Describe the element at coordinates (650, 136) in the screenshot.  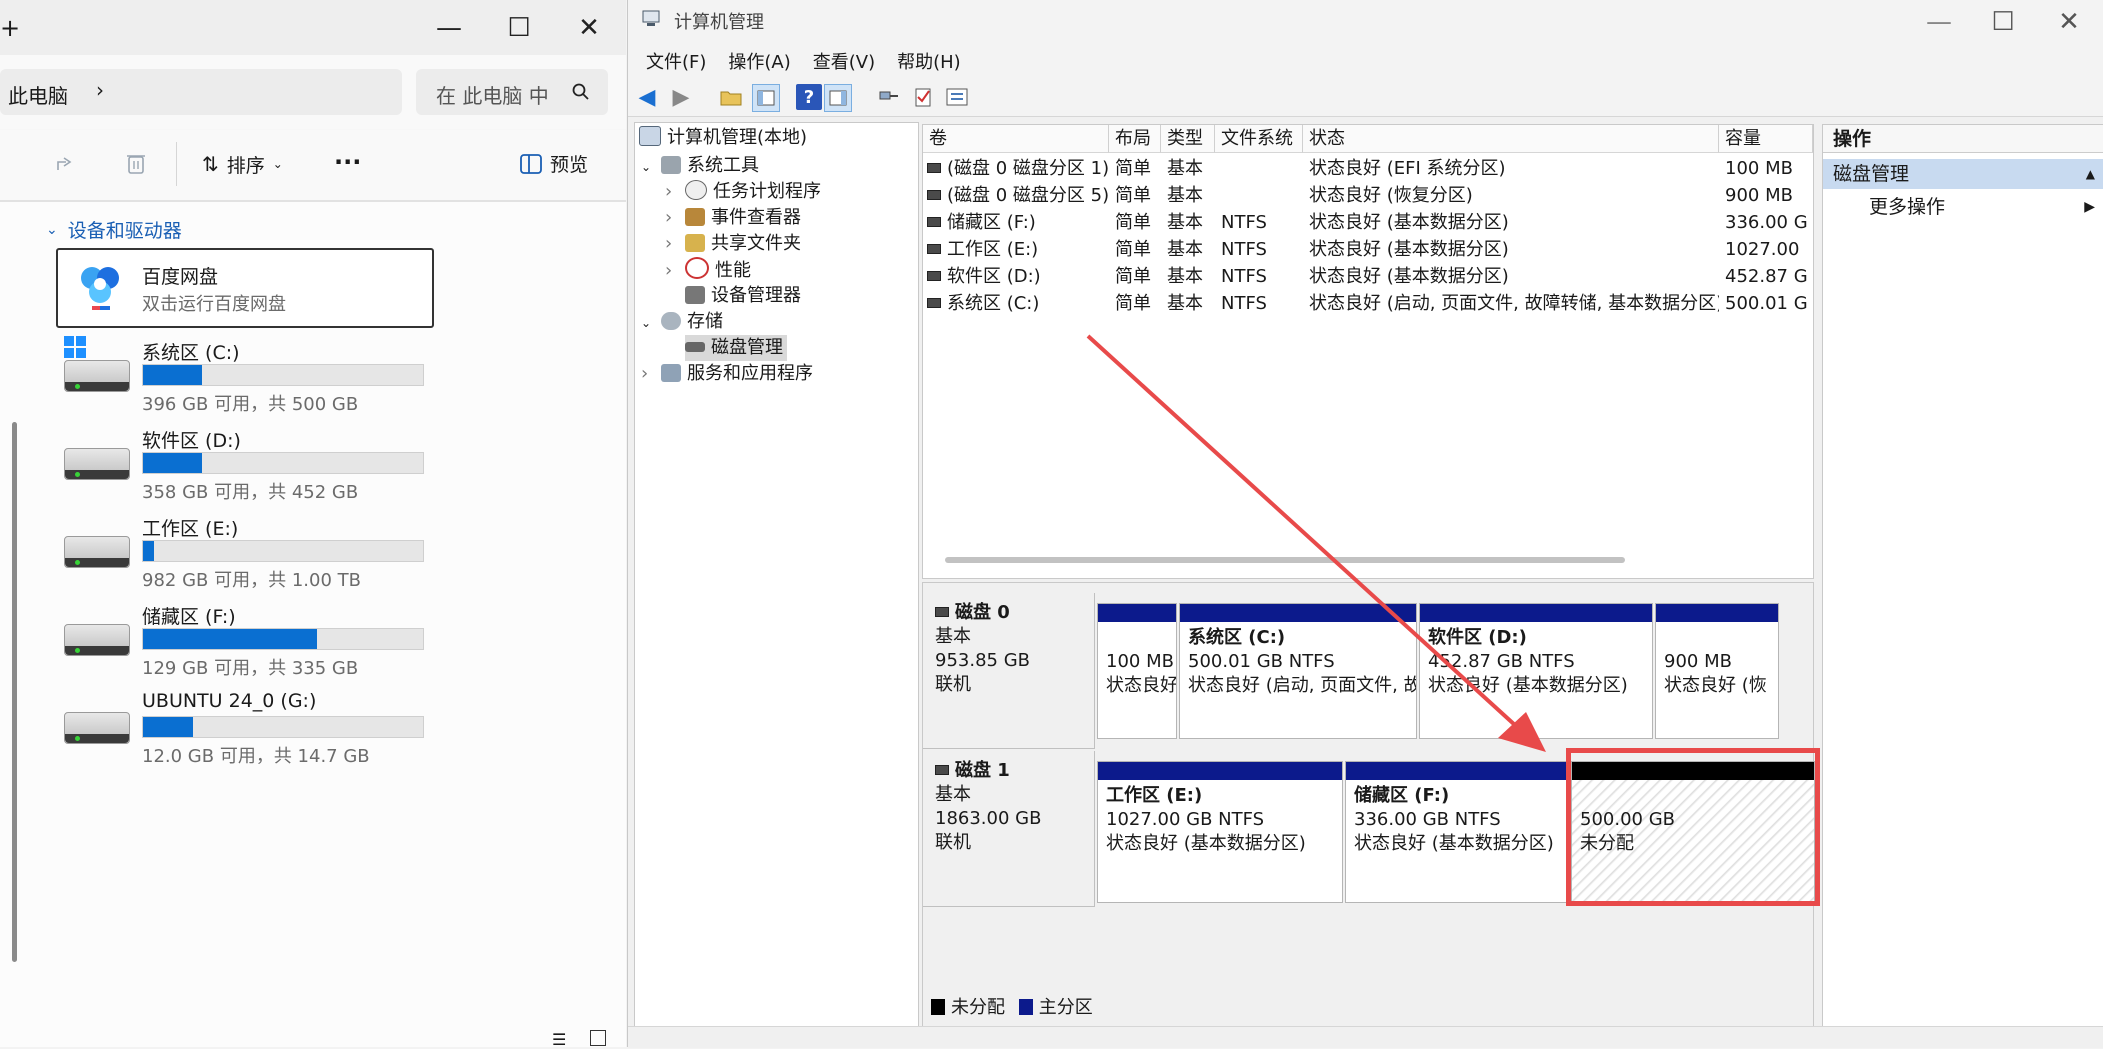
I see `computer-icon` at that location.